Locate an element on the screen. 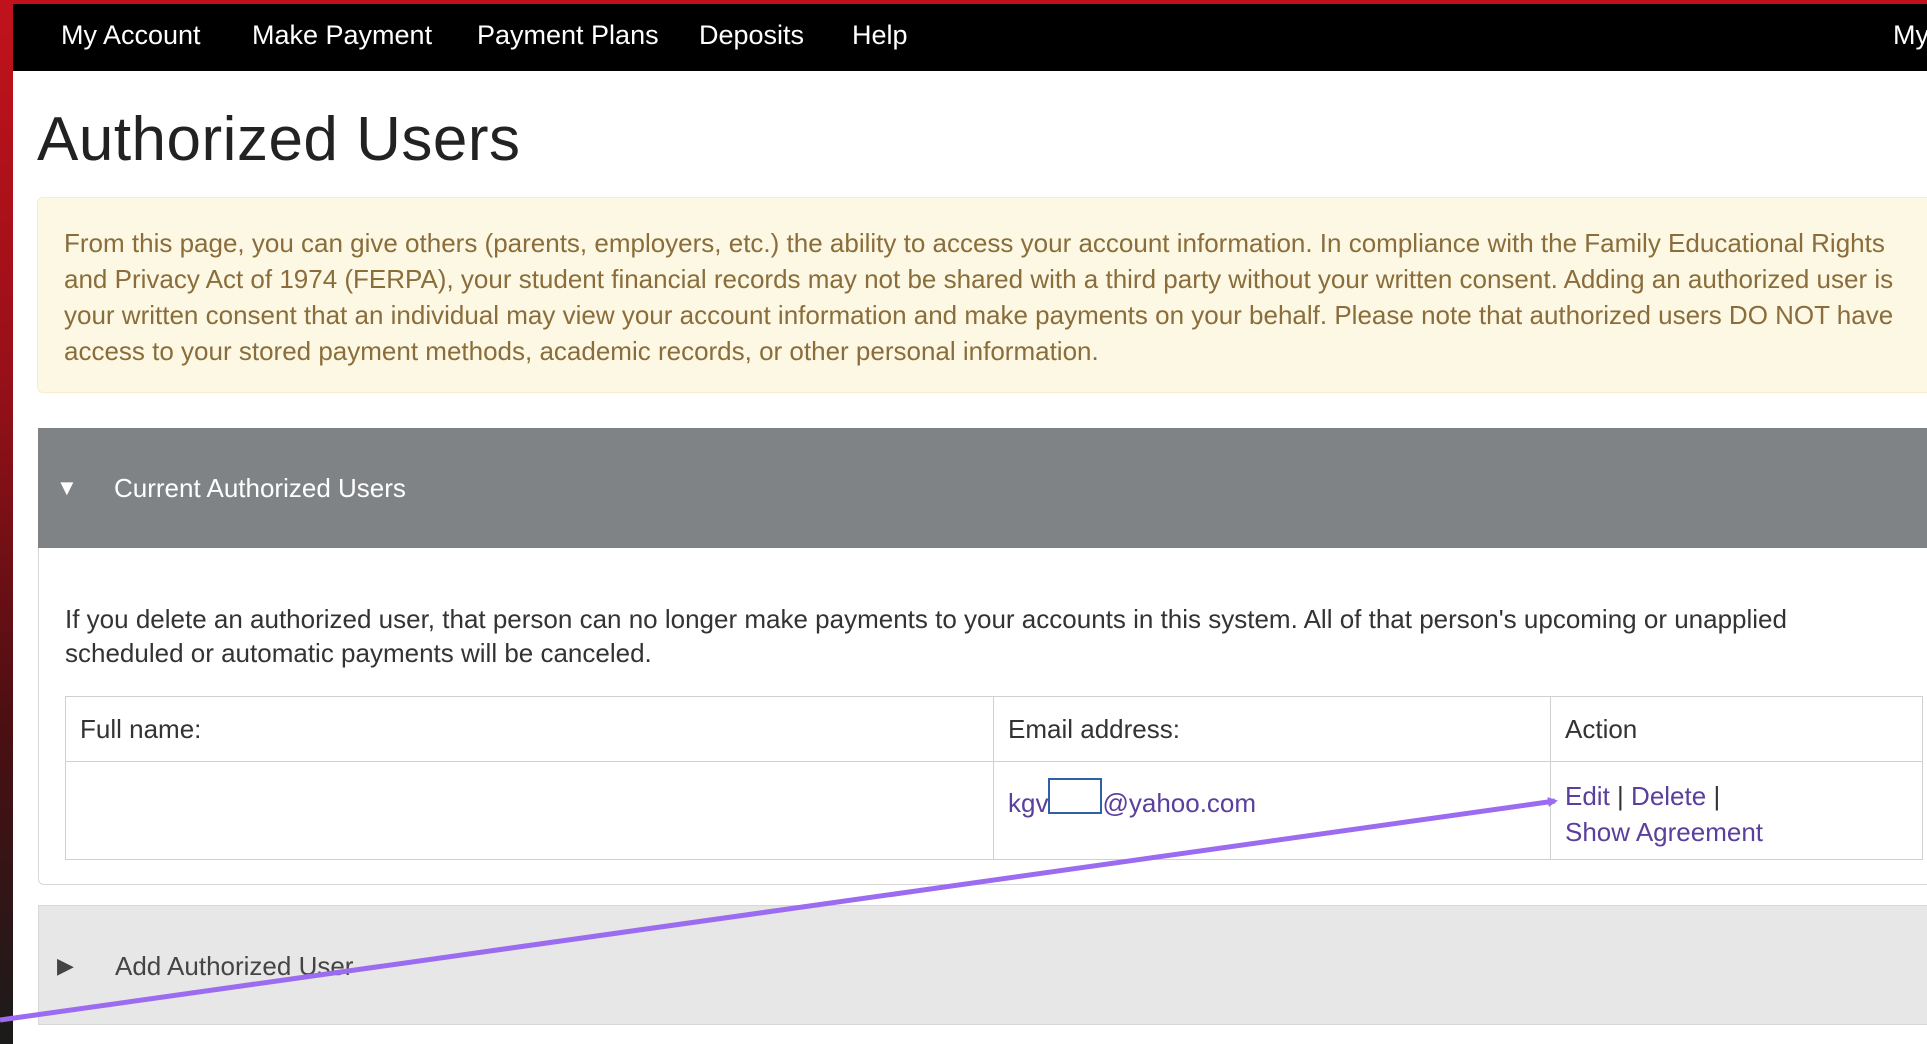  nav-make-payment: Make Payment is located at coordinates (342, 37).